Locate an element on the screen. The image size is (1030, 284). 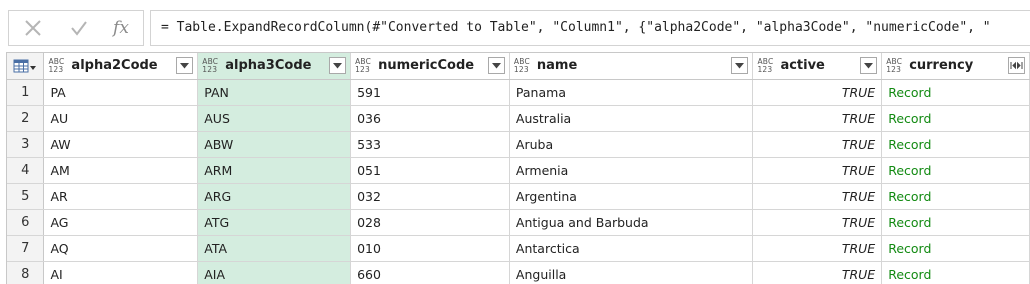
cell-alpha3Code: ARG is located at coordinates (274, 196).